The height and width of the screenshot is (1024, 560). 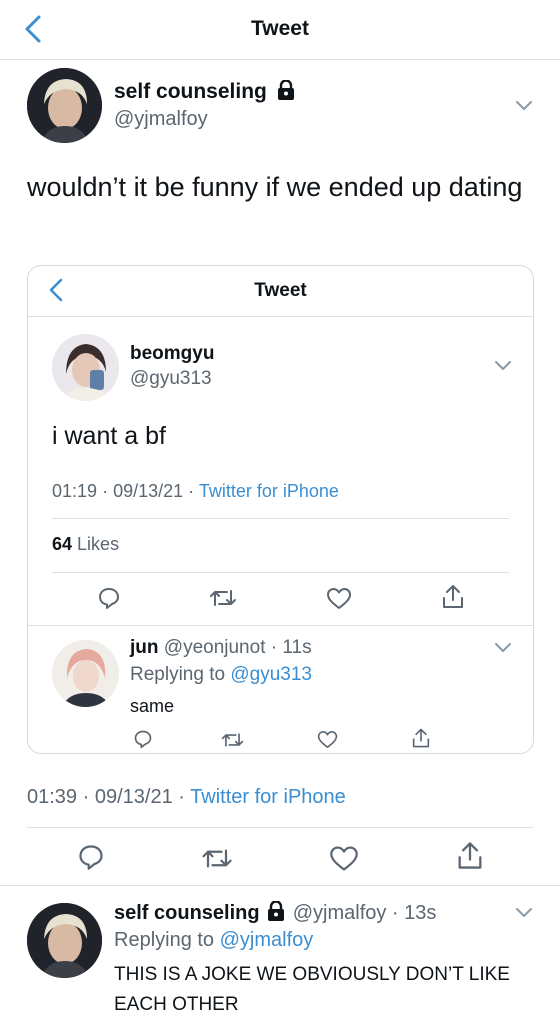 What do you see at coordinates (186, 797) in the screenshot?
I see `tweet-meta: 01:39 · 09/13/21 · Twitter for iPhone` at bounding box center [186, 797].